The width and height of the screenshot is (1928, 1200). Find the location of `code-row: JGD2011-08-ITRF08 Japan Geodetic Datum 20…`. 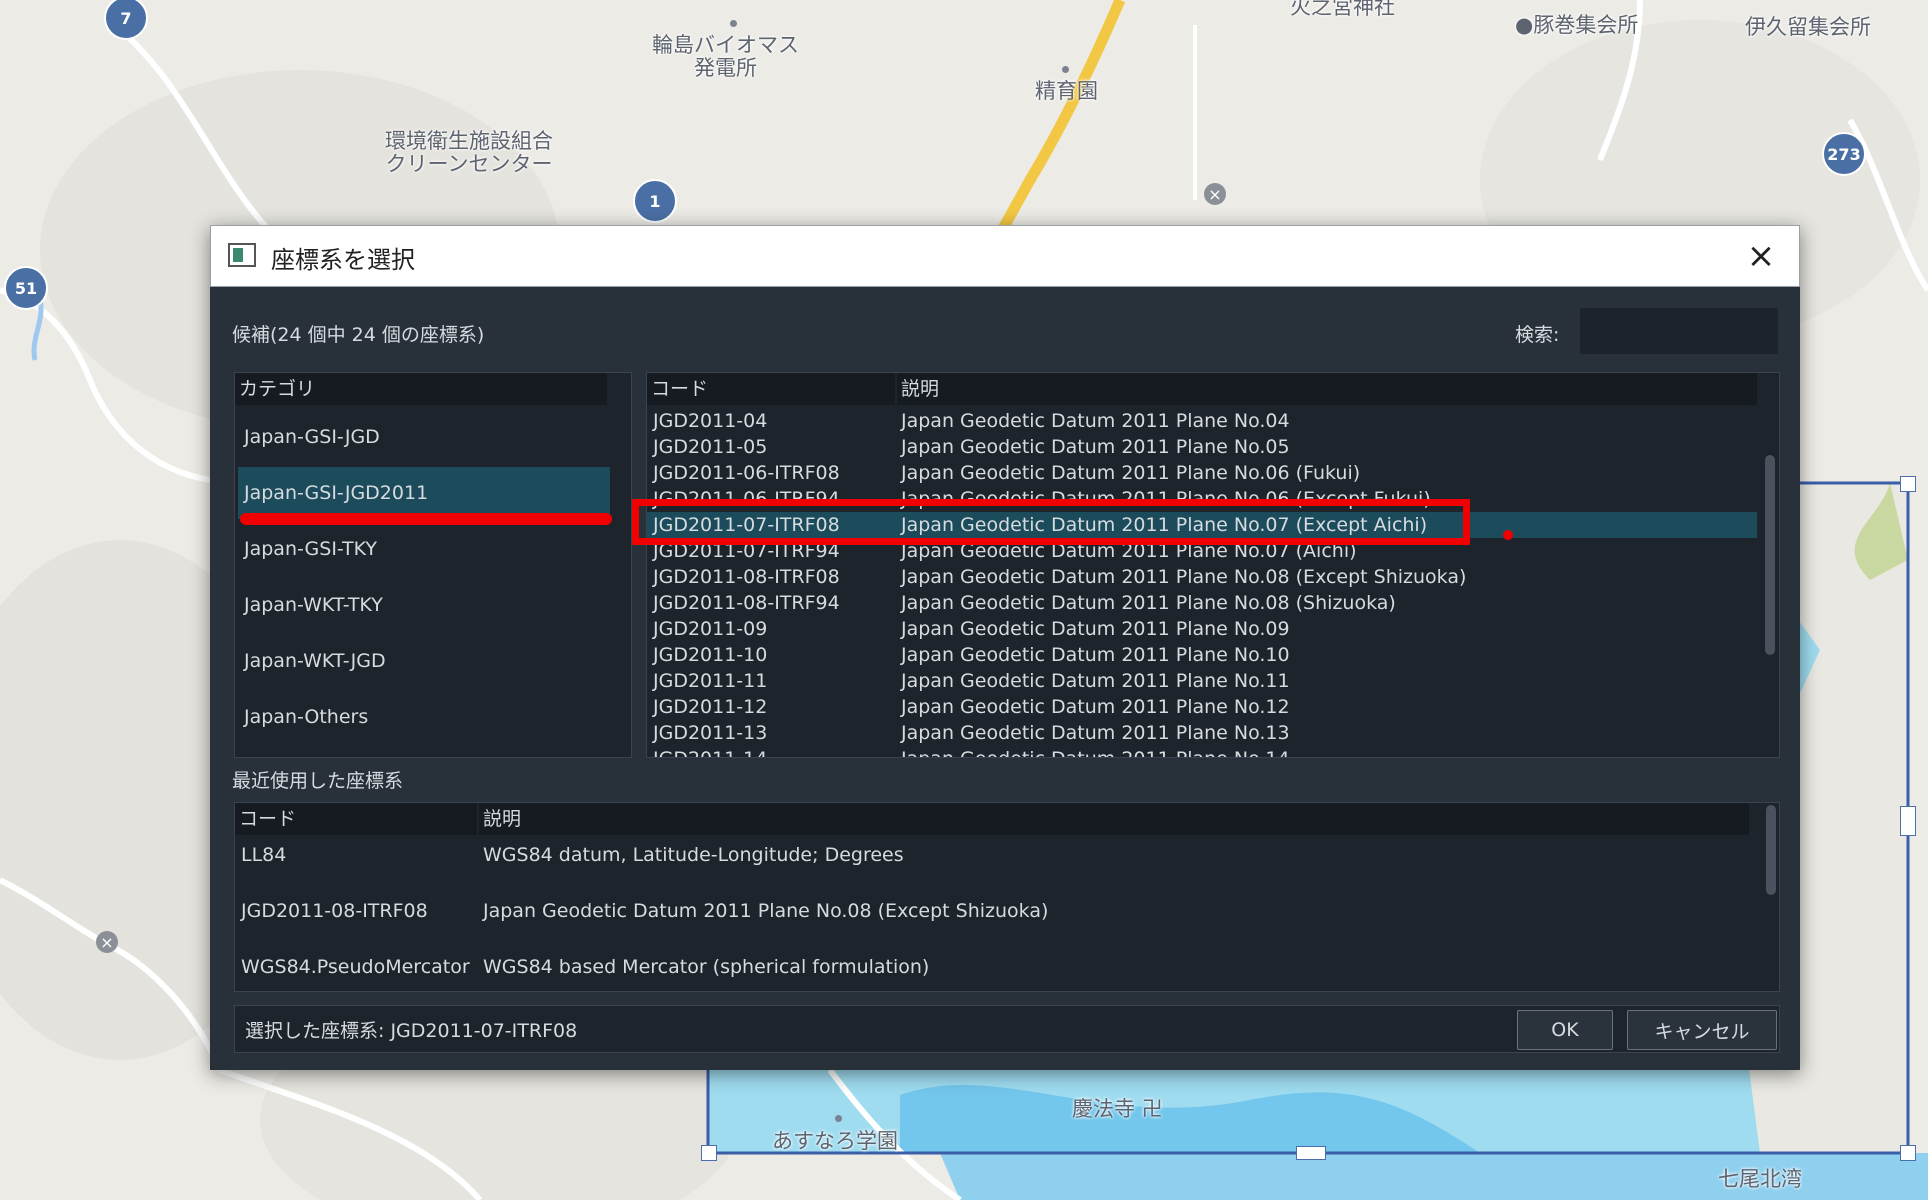

code-row: JGD2011-08-ITRF08 Japan Geodetic Datum 20… is located at coordinates (1202, 577).